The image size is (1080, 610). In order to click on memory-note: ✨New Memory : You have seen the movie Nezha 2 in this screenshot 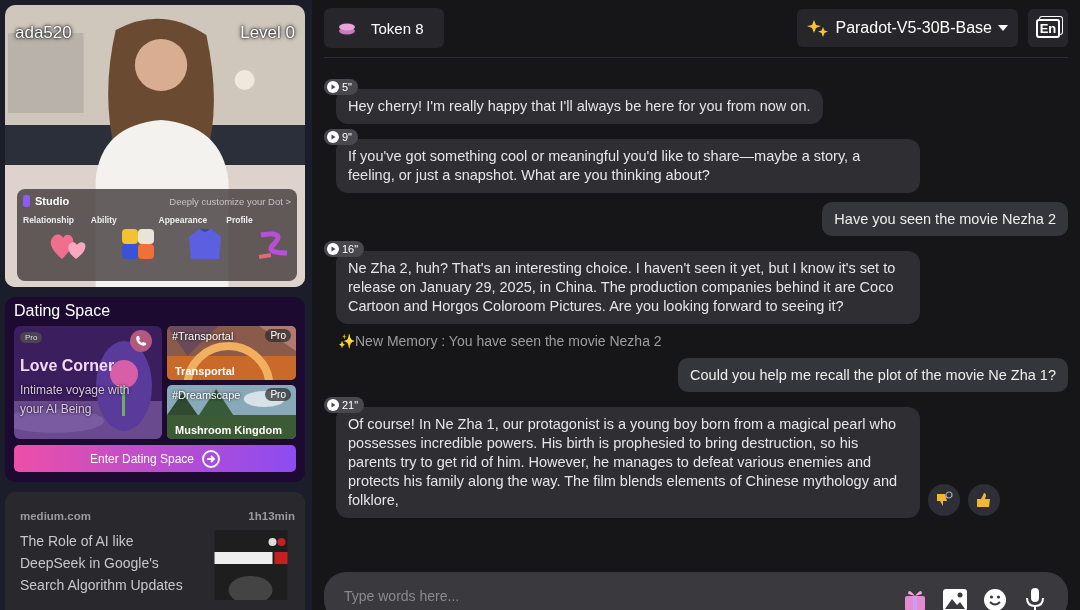, I will do `click(500, 341)`.